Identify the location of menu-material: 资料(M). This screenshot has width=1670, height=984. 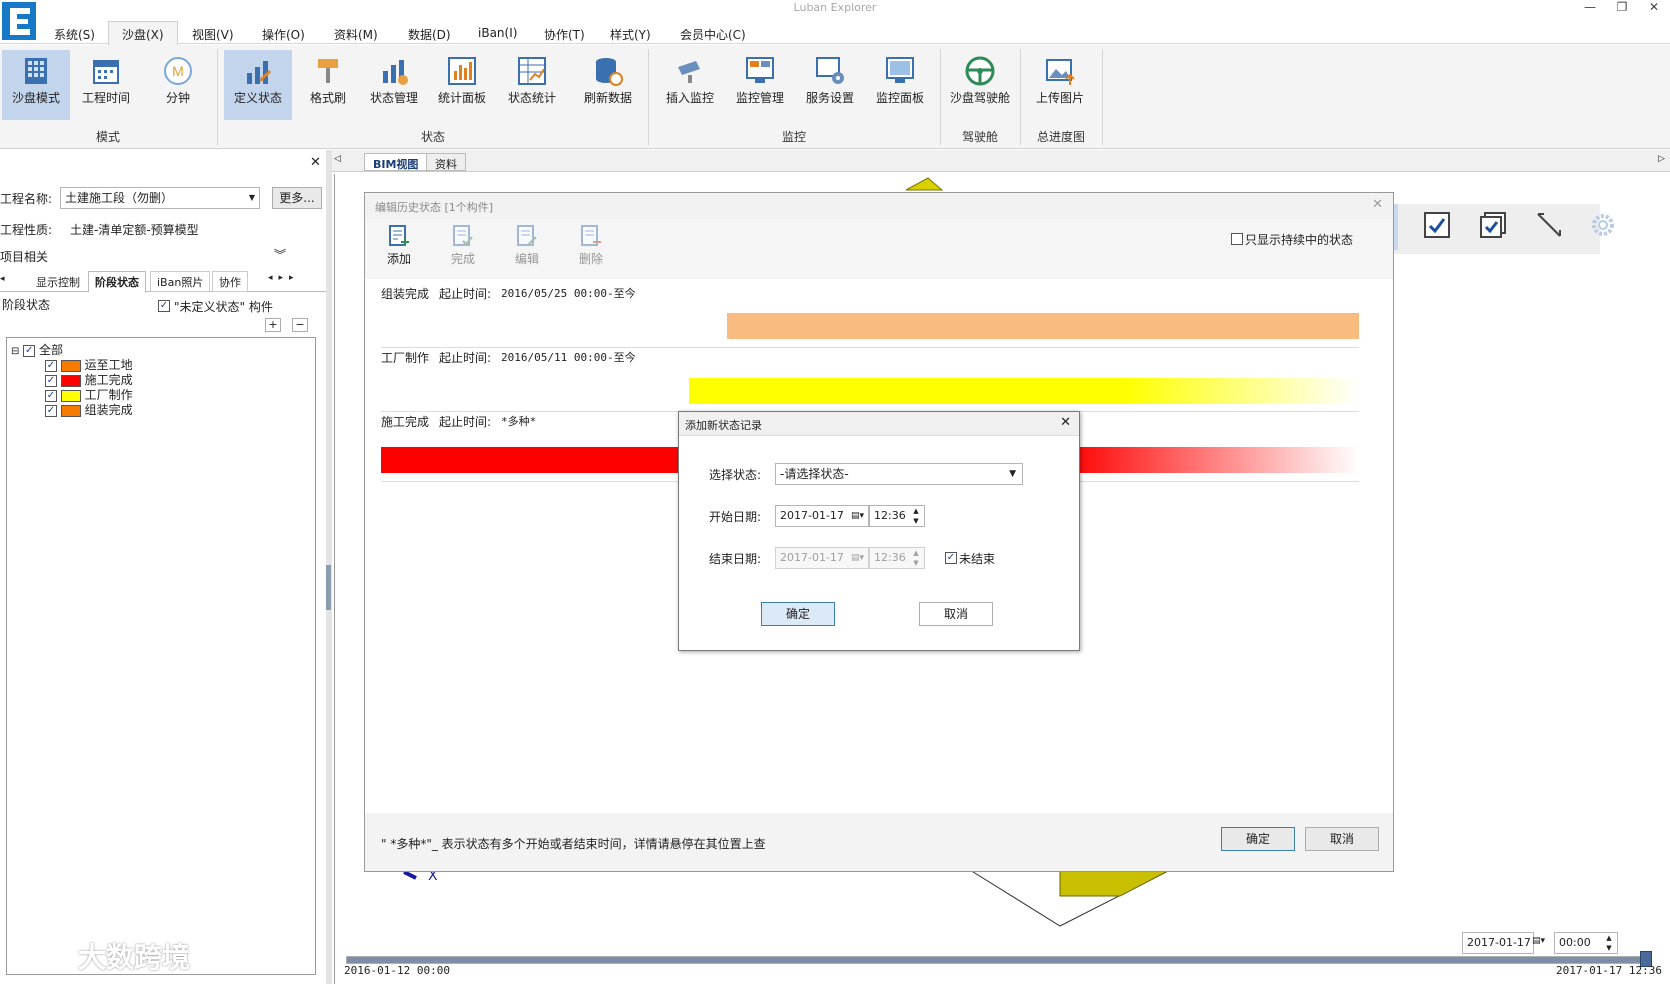
(356, 34).